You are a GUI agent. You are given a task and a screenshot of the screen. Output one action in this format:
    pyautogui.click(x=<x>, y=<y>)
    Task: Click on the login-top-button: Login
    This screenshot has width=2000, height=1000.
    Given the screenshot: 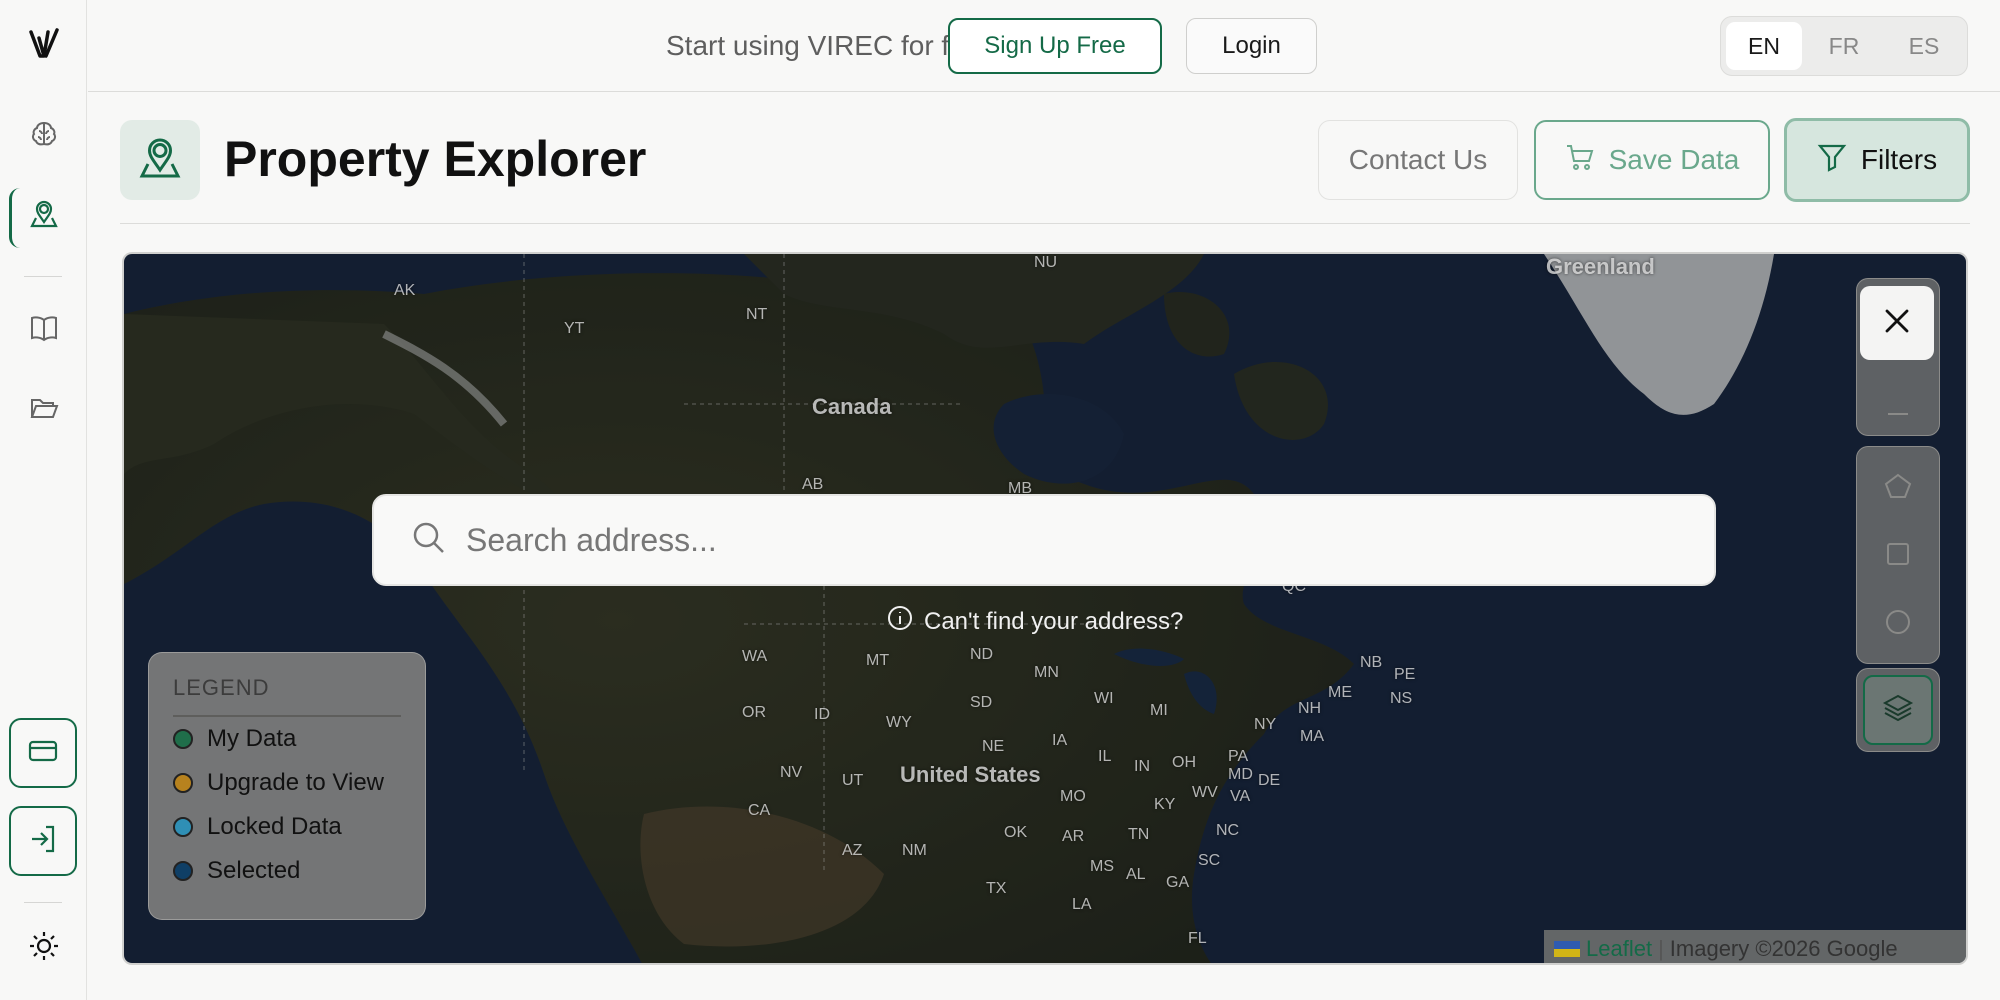 What is the action you would take?
    pyautogui.click(x=1251, y=46)
    